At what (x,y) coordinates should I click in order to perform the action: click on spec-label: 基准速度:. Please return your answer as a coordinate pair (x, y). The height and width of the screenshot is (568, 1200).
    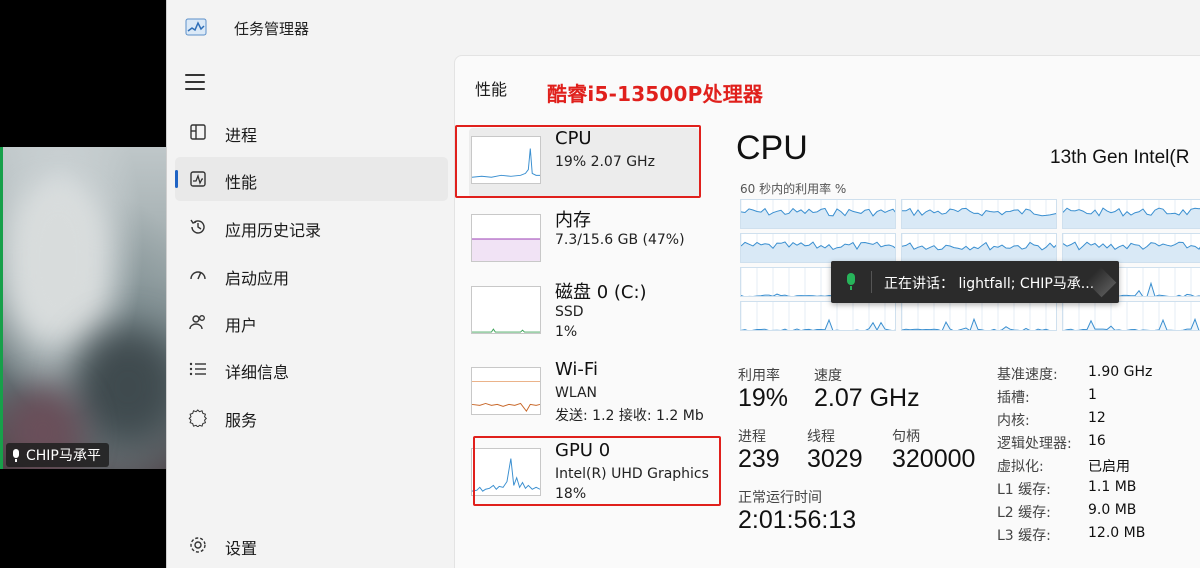
    Looking at the image, I should click on (1027, 375).